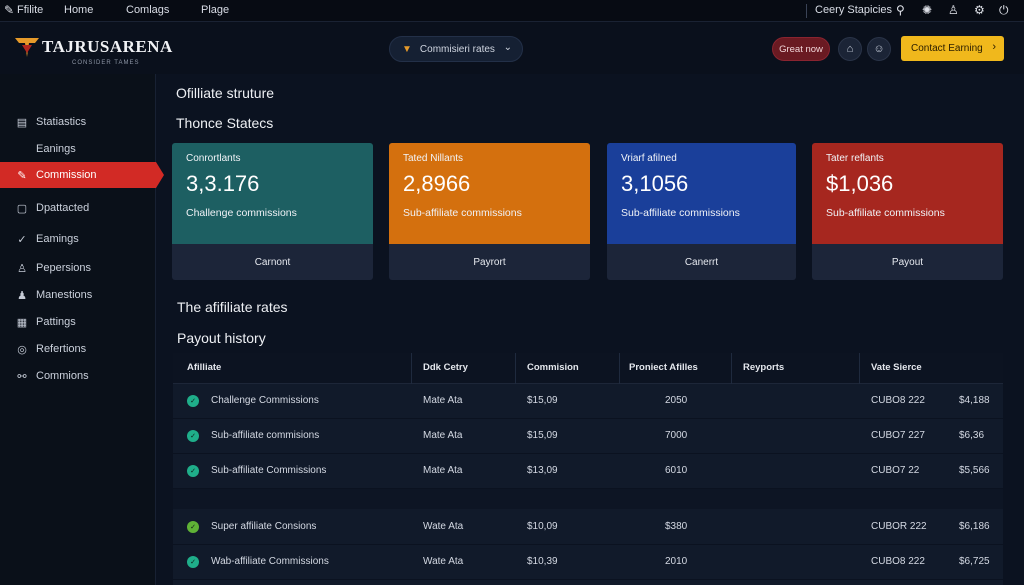 The height and width of the screenshot is (585, 1024). Describe the element at coordinates (974, 400) in the screenshot. I see `row-amount: $4,188` at that location.